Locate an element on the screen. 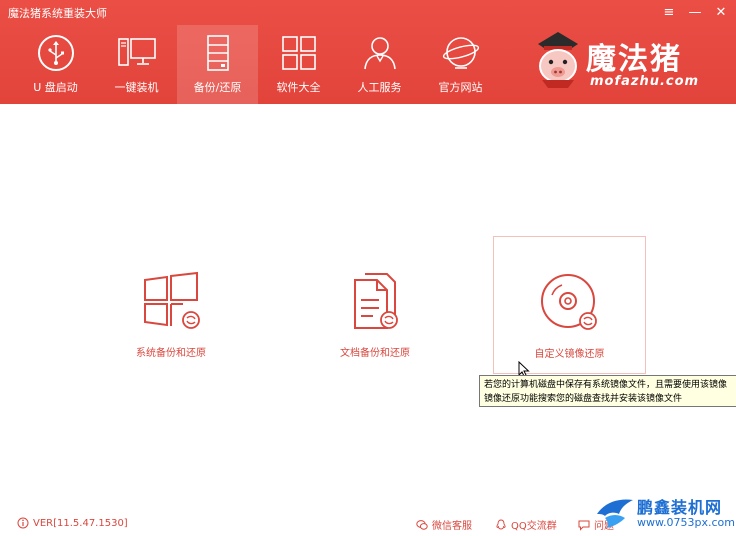  custom-image-restore-label: 自定义镜像还原 is located at coordinates (569, 354).